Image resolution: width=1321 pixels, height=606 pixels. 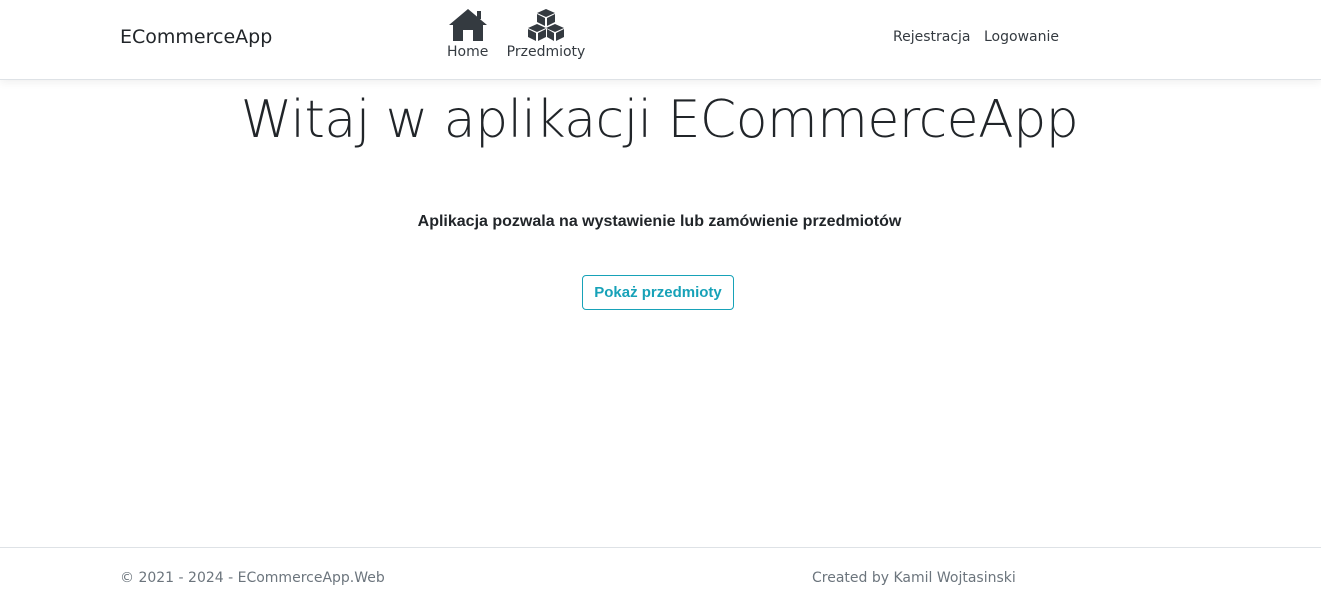 What do you see at coordinates (546, 25) in the screenshot?
I see `cubes-icon` at bounding box center [546, 25].